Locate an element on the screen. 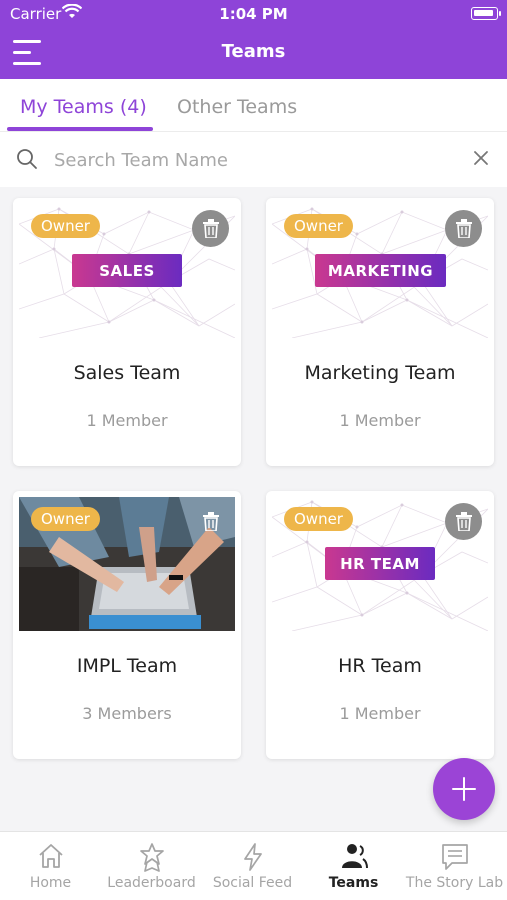 This screenshot has height=900, width=507. status-bar: Carrier 1:04 PM is located at coordinates (253, 14).